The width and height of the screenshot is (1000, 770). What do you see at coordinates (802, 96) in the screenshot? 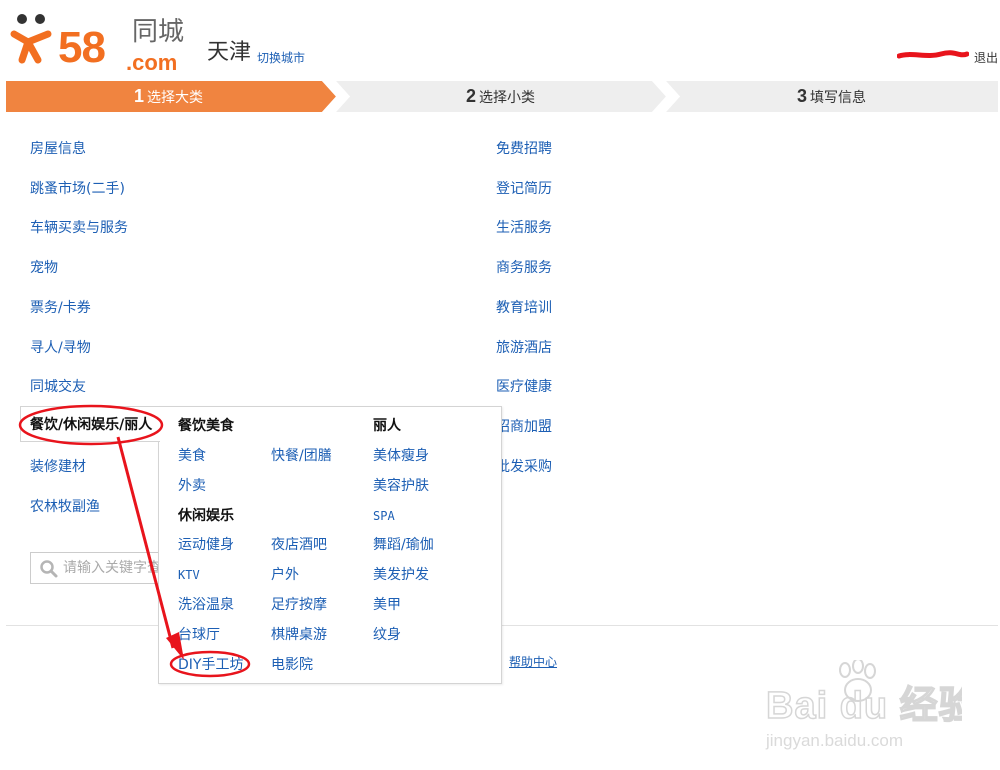
I see `step-3-number: 3` at bounding box center [802, 96].